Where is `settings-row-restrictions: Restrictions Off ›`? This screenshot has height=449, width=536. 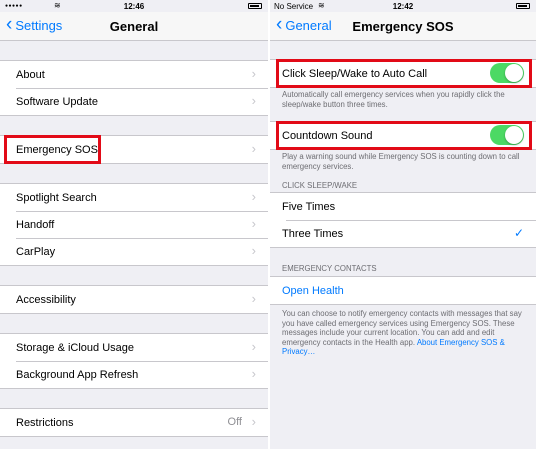
settings-row-restrictions: Restrictions Off › is located at coordinates (134, 422).